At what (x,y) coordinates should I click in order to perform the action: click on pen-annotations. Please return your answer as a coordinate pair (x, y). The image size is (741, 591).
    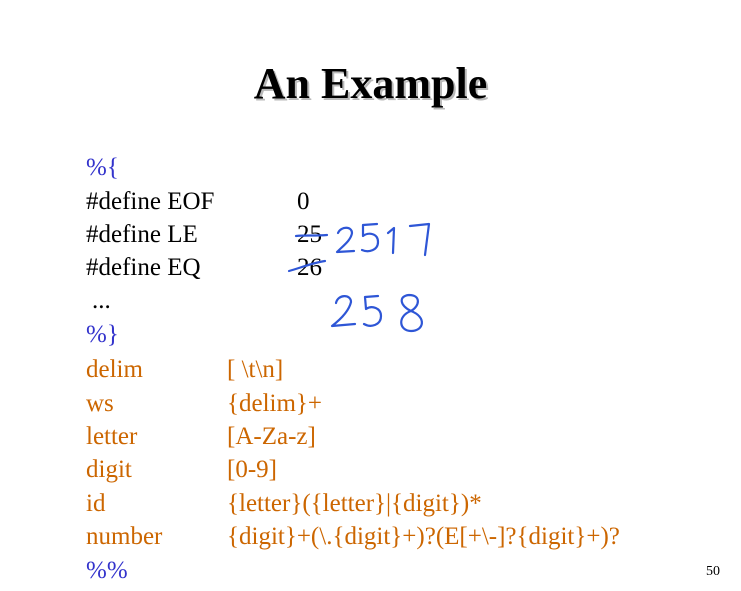
    Looking at the image, I should click on (359, 277).